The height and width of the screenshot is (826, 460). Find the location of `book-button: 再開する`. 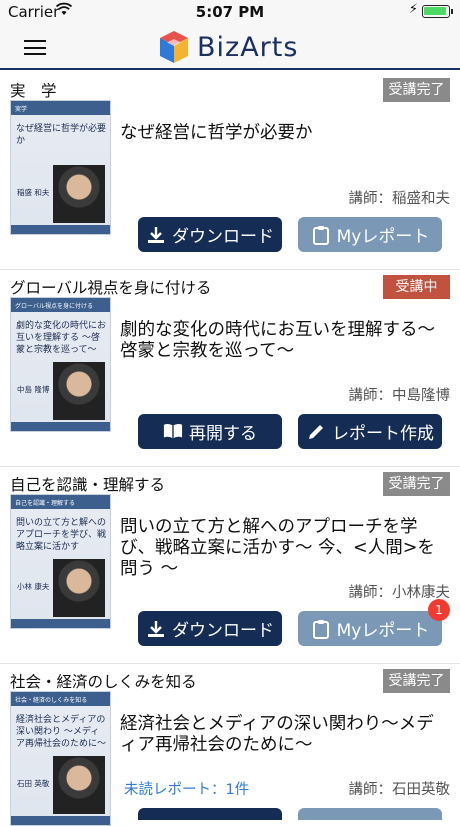

book-button: 再開する is located at coordinates (210, 431).